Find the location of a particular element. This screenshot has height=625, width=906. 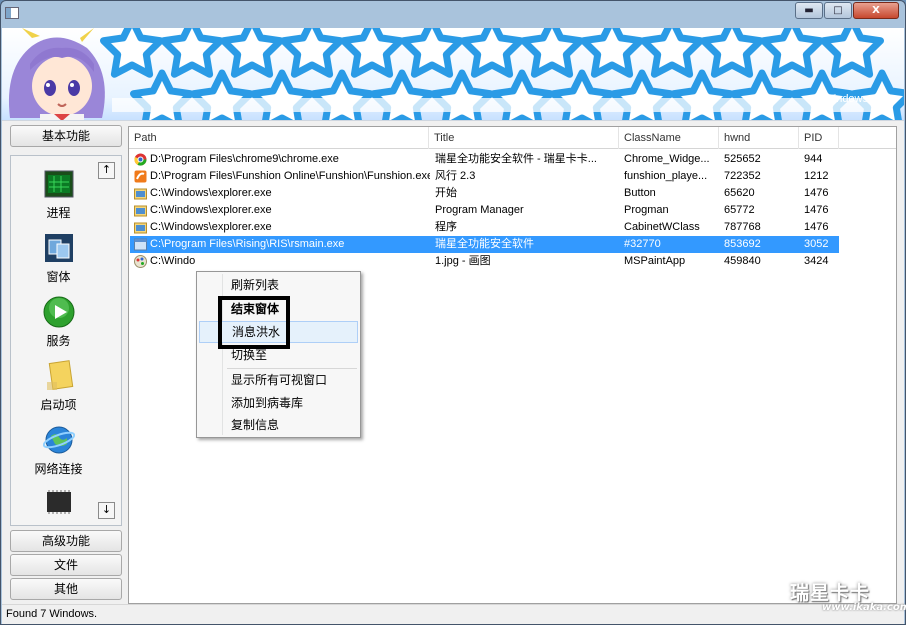

cell-classname: Button is located at coordinates (640, 193).